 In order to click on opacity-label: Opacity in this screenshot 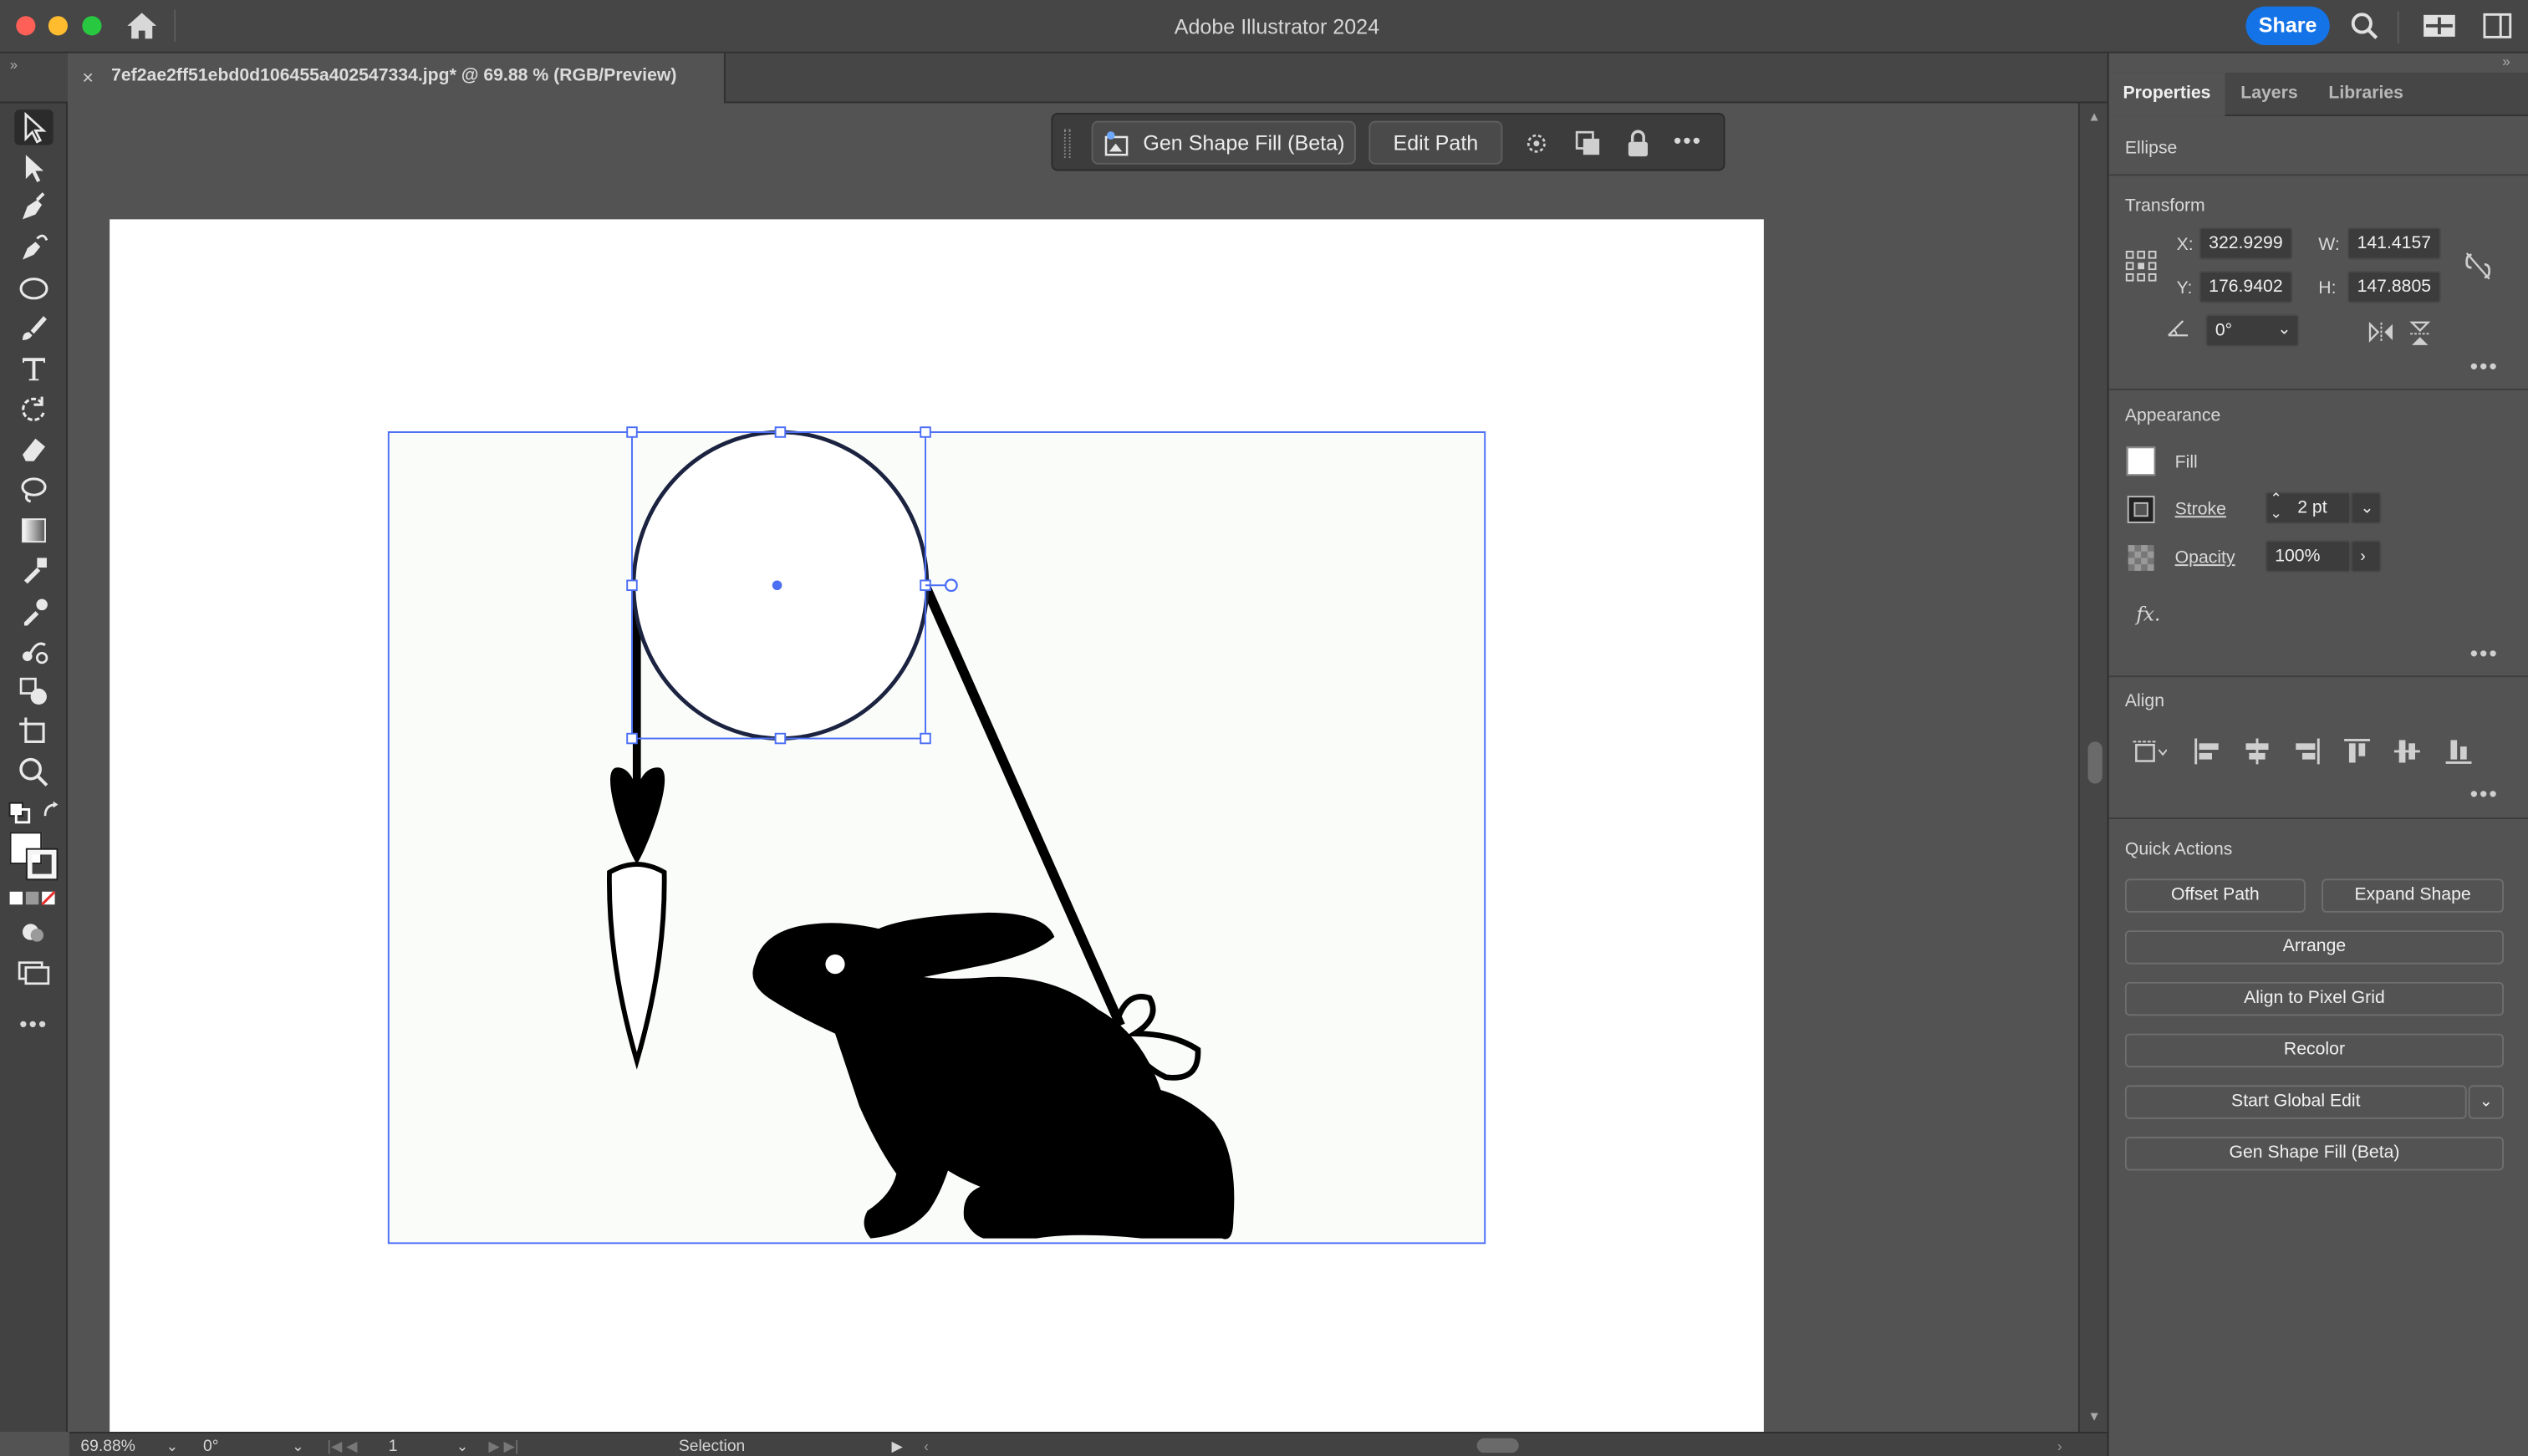, I will do `click(2205, 558)`.